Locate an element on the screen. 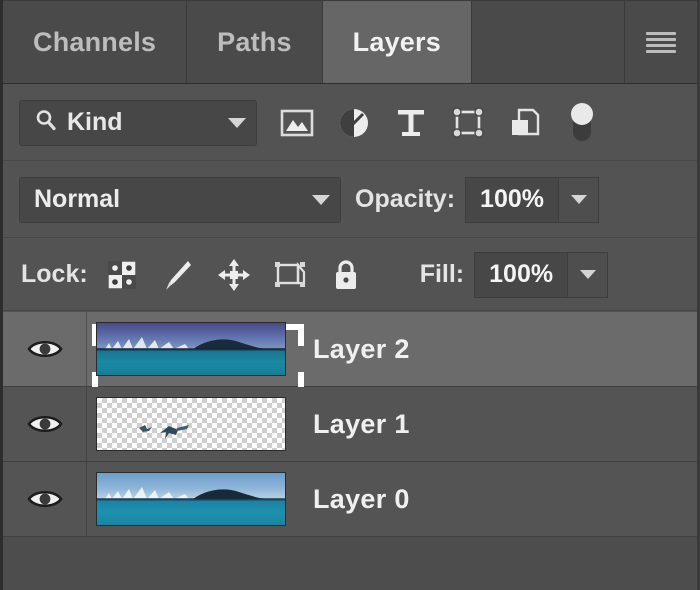  lock-label: Lock: is located at coordinates (54, 274).